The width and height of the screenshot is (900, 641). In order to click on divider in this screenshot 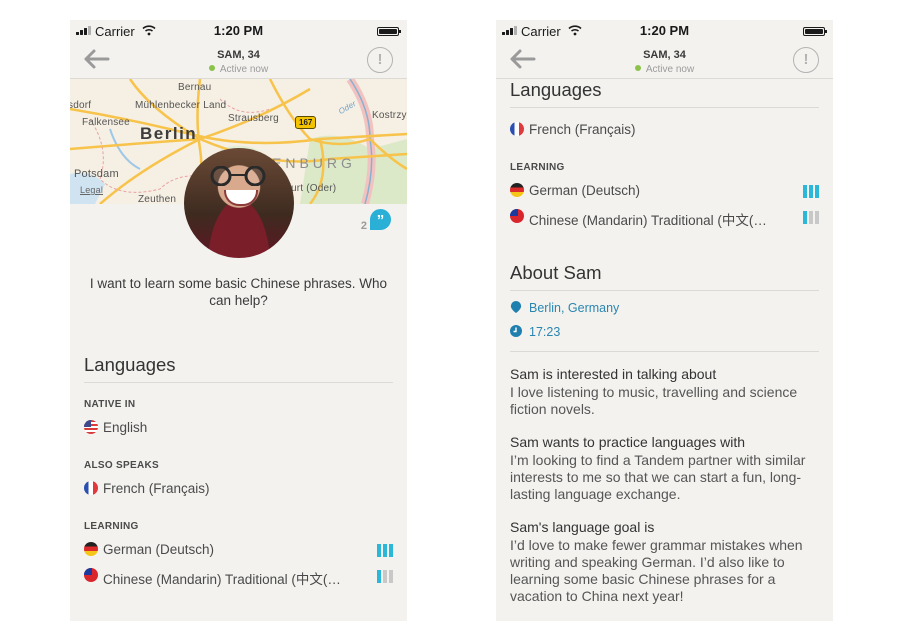, I will do `click(664, 351)`.